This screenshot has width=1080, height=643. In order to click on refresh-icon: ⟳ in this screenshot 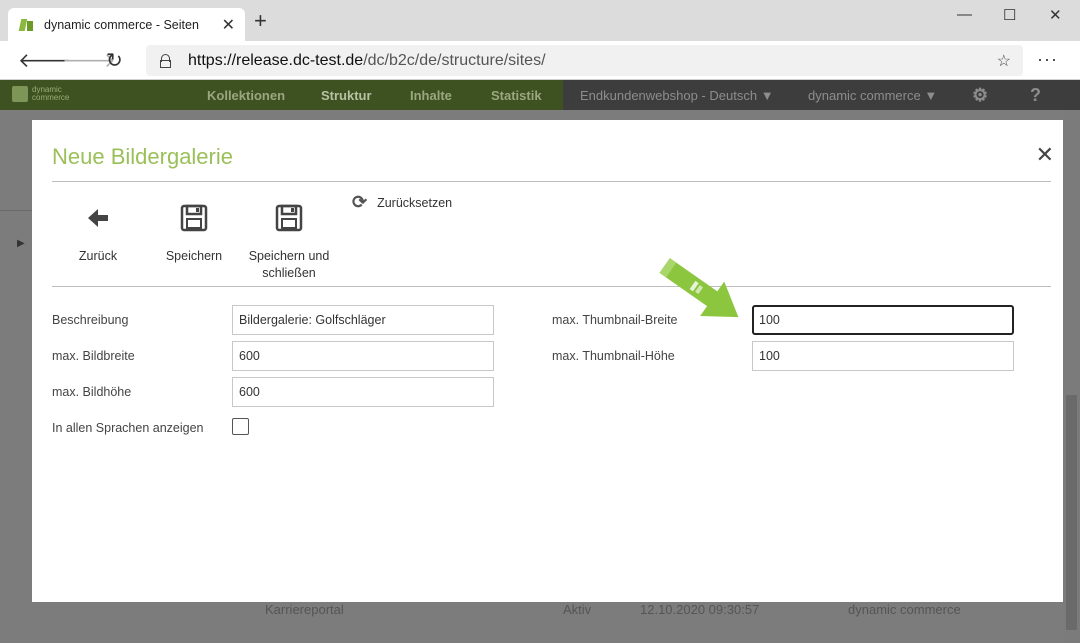, I will do `click(360, 202)`.